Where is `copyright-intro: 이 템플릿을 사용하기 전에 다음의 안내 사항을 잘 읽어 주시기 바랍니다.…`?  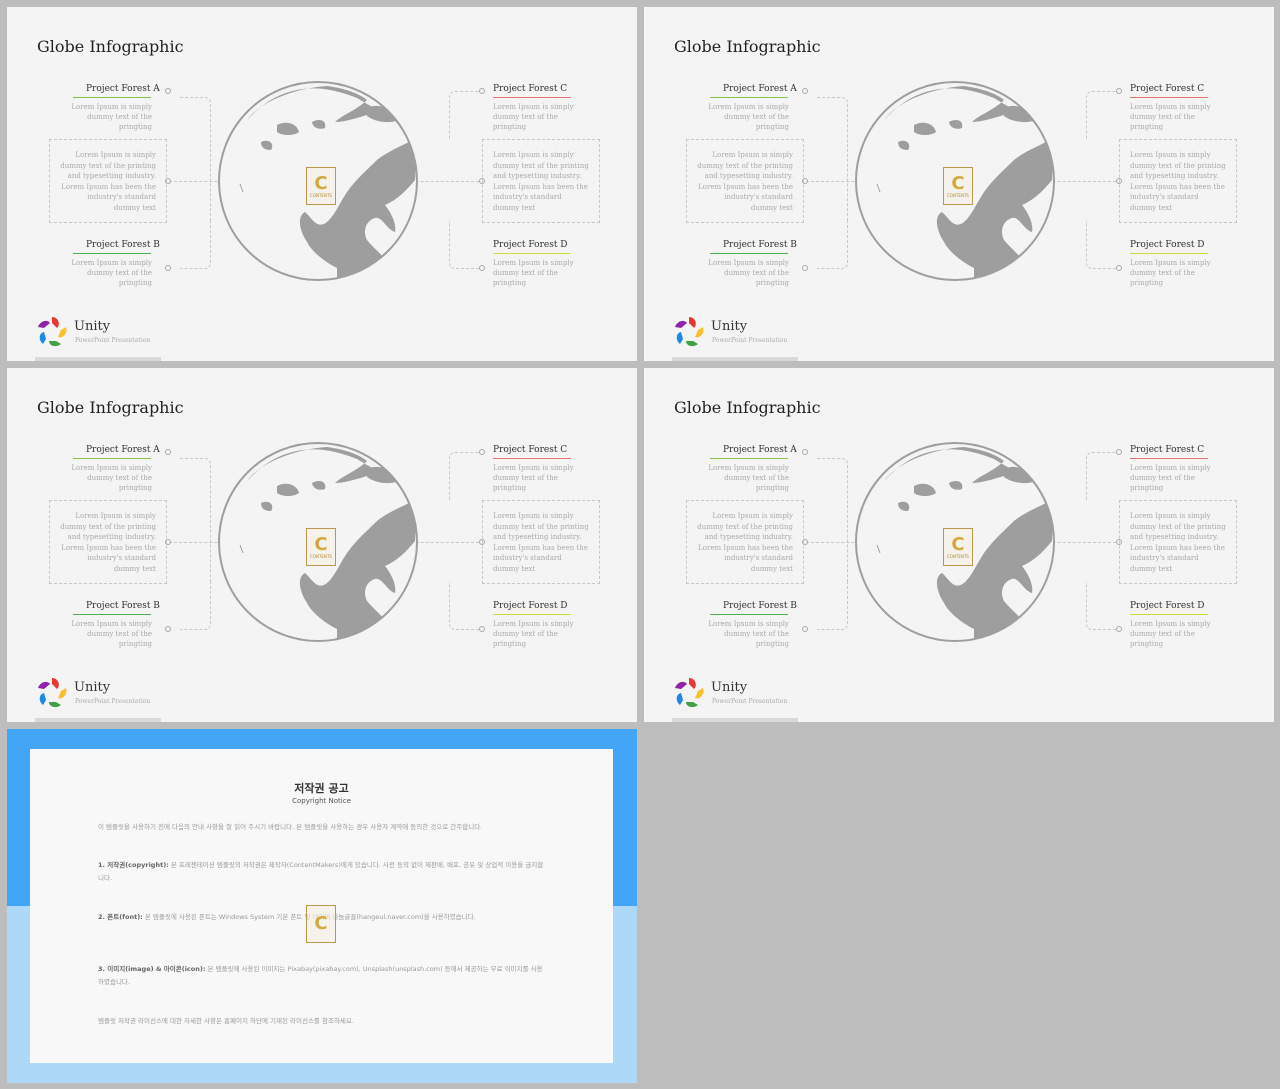 copyright-intro: 이 템플릿을 사용하기 전에 다음의 안내 사항을 잘 읽어 주시기 바랍니다.… is located at coordinates (290, 827).